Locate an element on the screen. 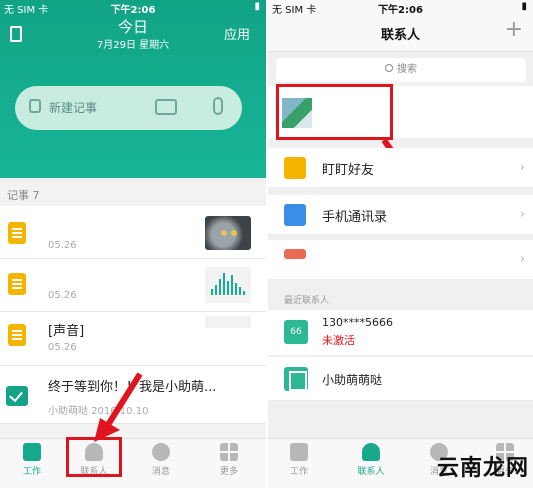  note-icon is located at coordinates (35, 106).